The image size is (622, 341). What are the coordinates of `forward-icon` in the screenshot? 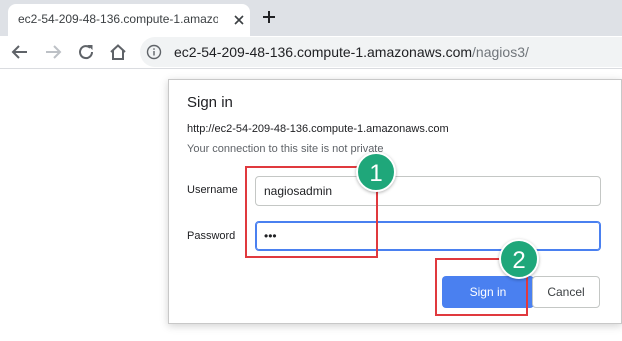 It's located at (53, 52).